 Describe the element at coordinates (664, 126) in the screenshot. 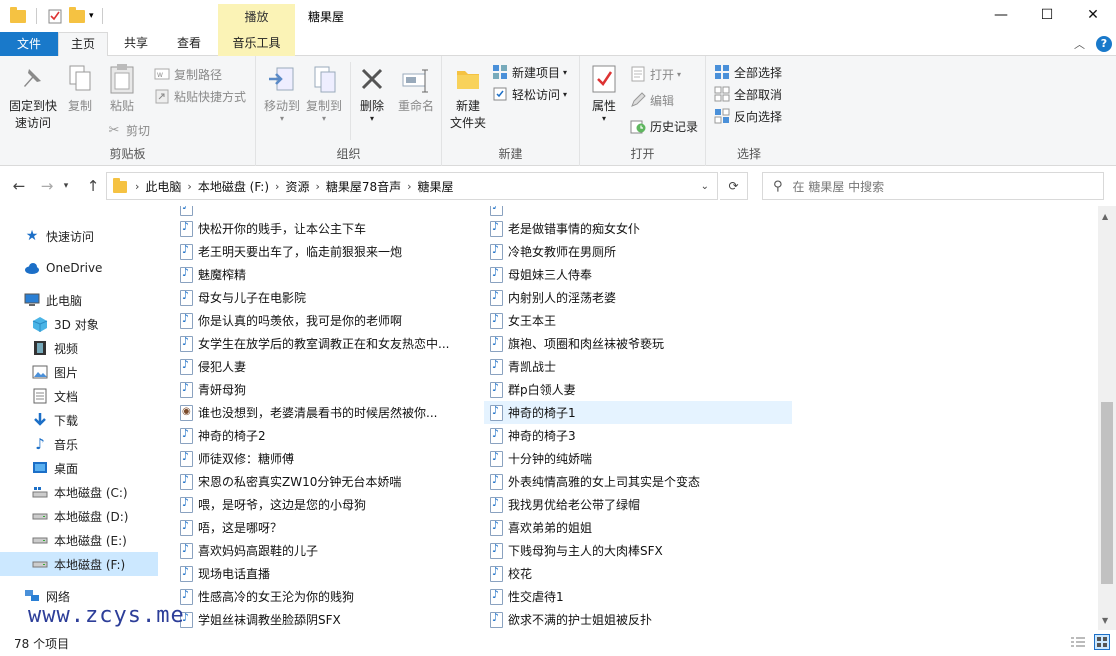

I see `history-button: 历史记录` at that location.